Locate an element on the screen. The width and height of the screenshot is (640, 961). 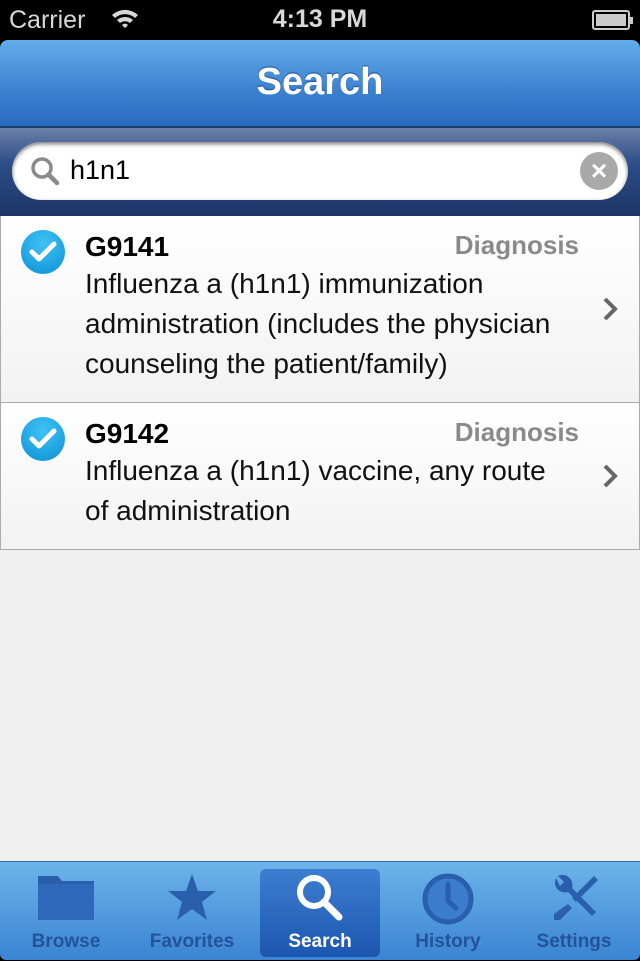
clock: 4:13 PM is located at coordinates (320, 19).